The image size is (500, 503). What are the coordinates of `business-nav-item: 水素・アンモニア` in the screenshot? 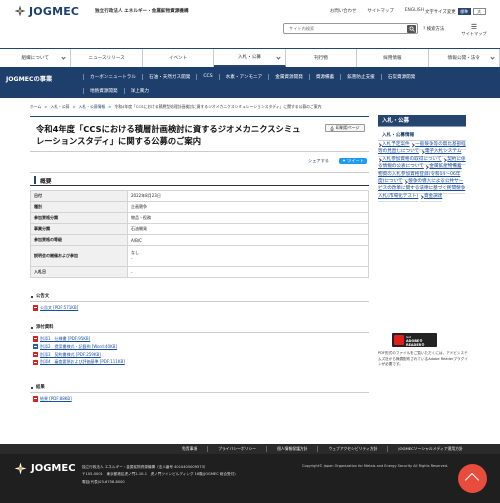 It's located at (243, 77).